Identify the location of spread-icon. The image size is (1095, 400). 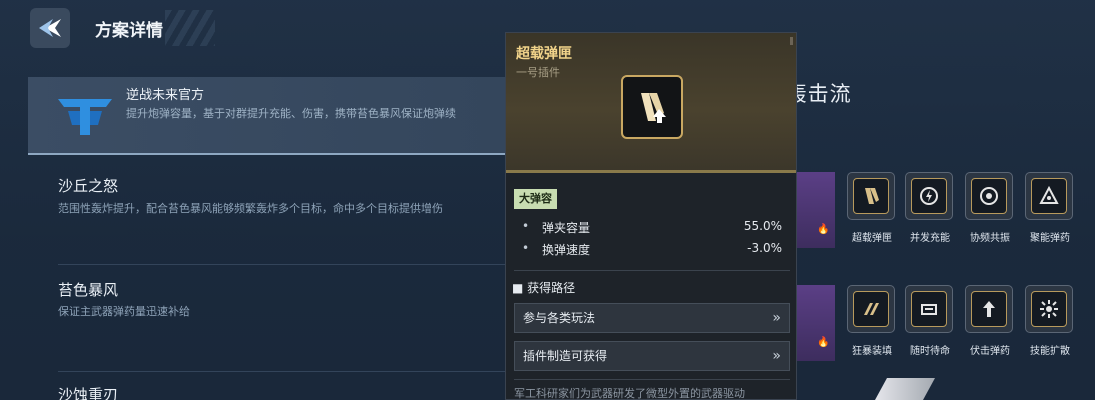
(1049, 309).